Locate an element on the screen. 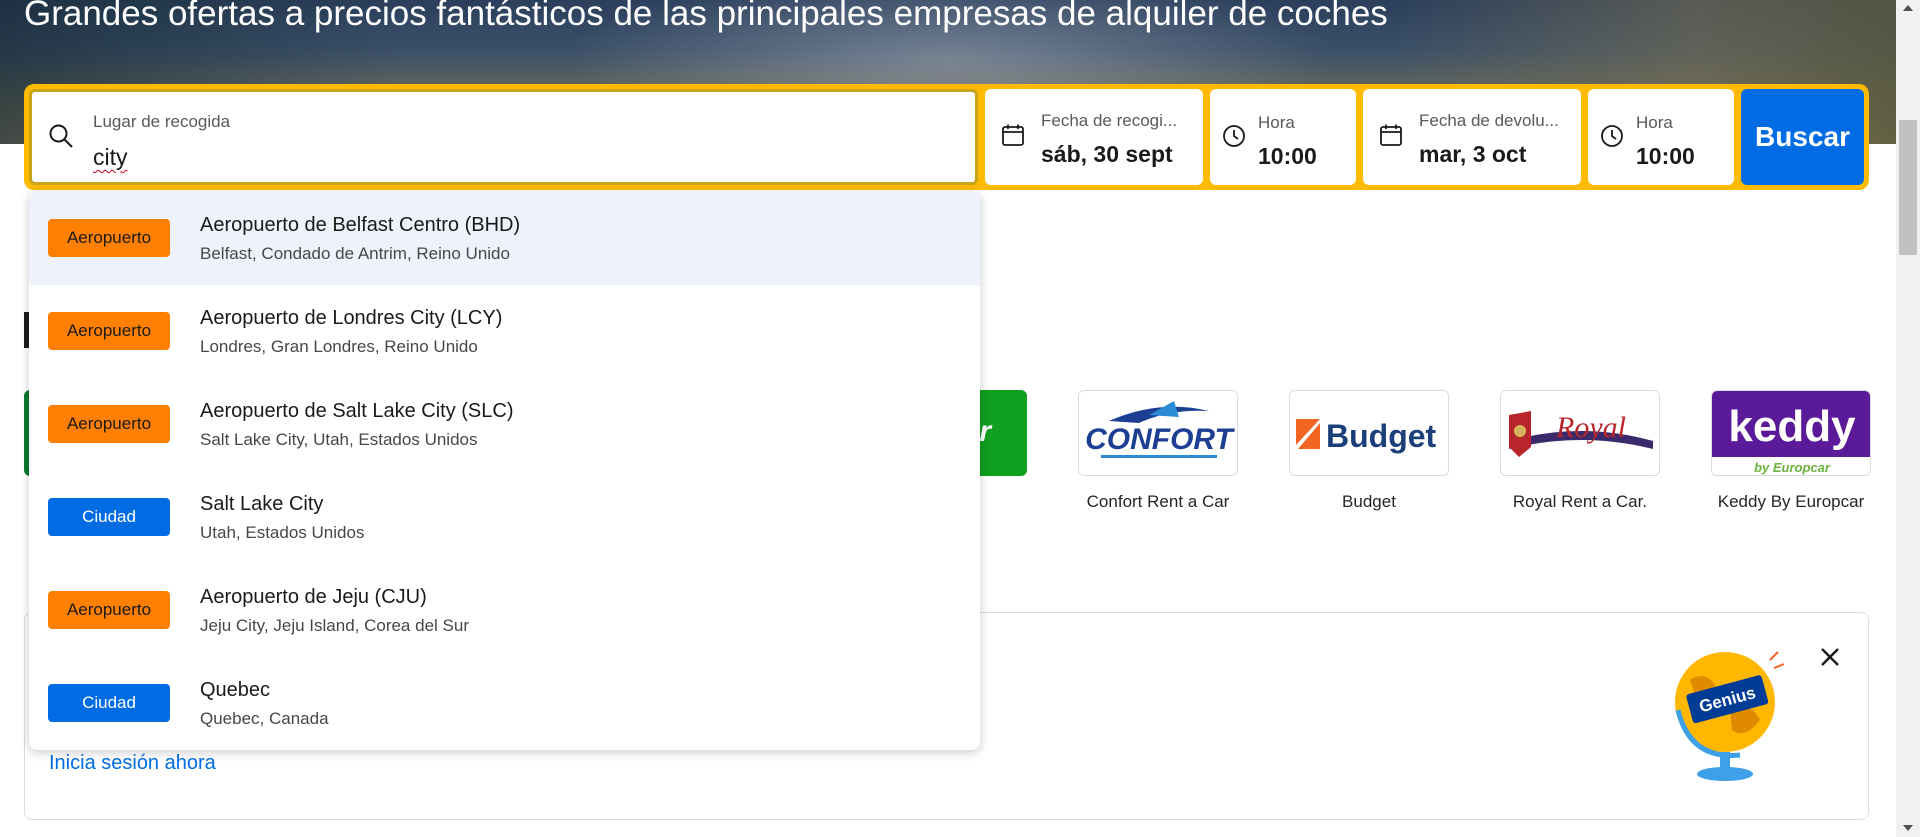 The height and width of the screenshot is (837, 1920). suggestion-subtitle: Quebec, Canada is located at coordinates (264, 718).